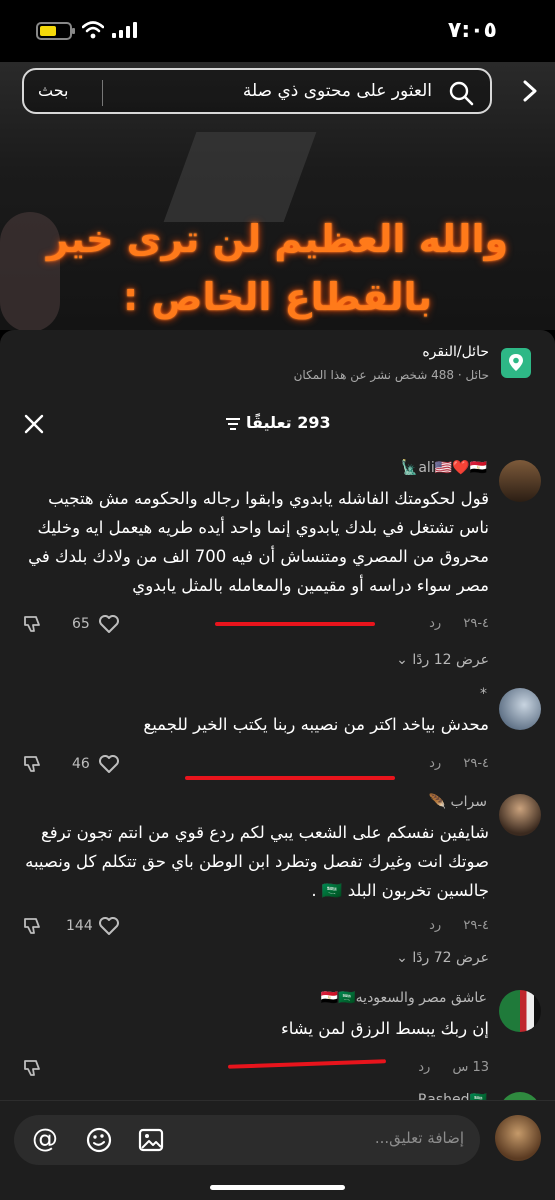 The width and height of the screenshot is (555, 1200). What do you see at coordinates (404, 998) in the screenshot?
I see `comment-username: عاشق مصر والسعوديه🇪🇬🇸🇦` at bounding box center [404, 998].